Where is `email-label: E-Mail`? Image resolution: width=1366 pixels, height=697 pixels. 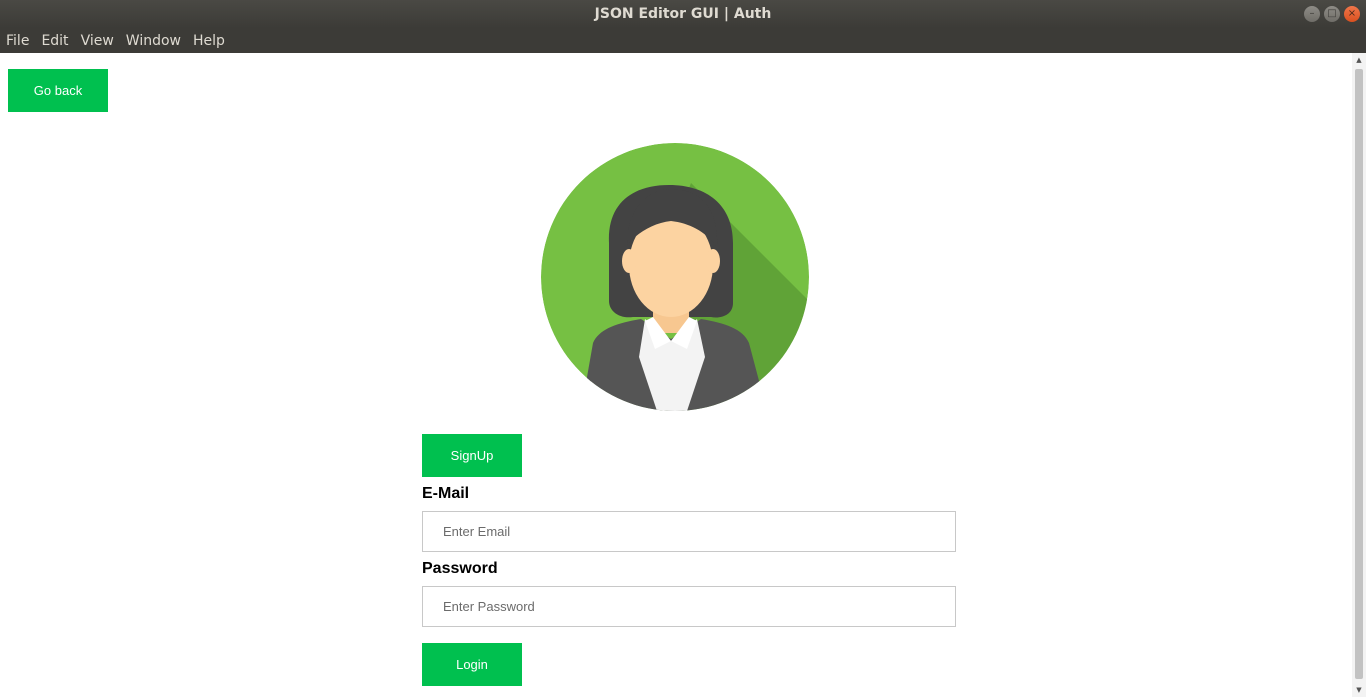
email-label: E-Mail is located at coordinates (446, 493).